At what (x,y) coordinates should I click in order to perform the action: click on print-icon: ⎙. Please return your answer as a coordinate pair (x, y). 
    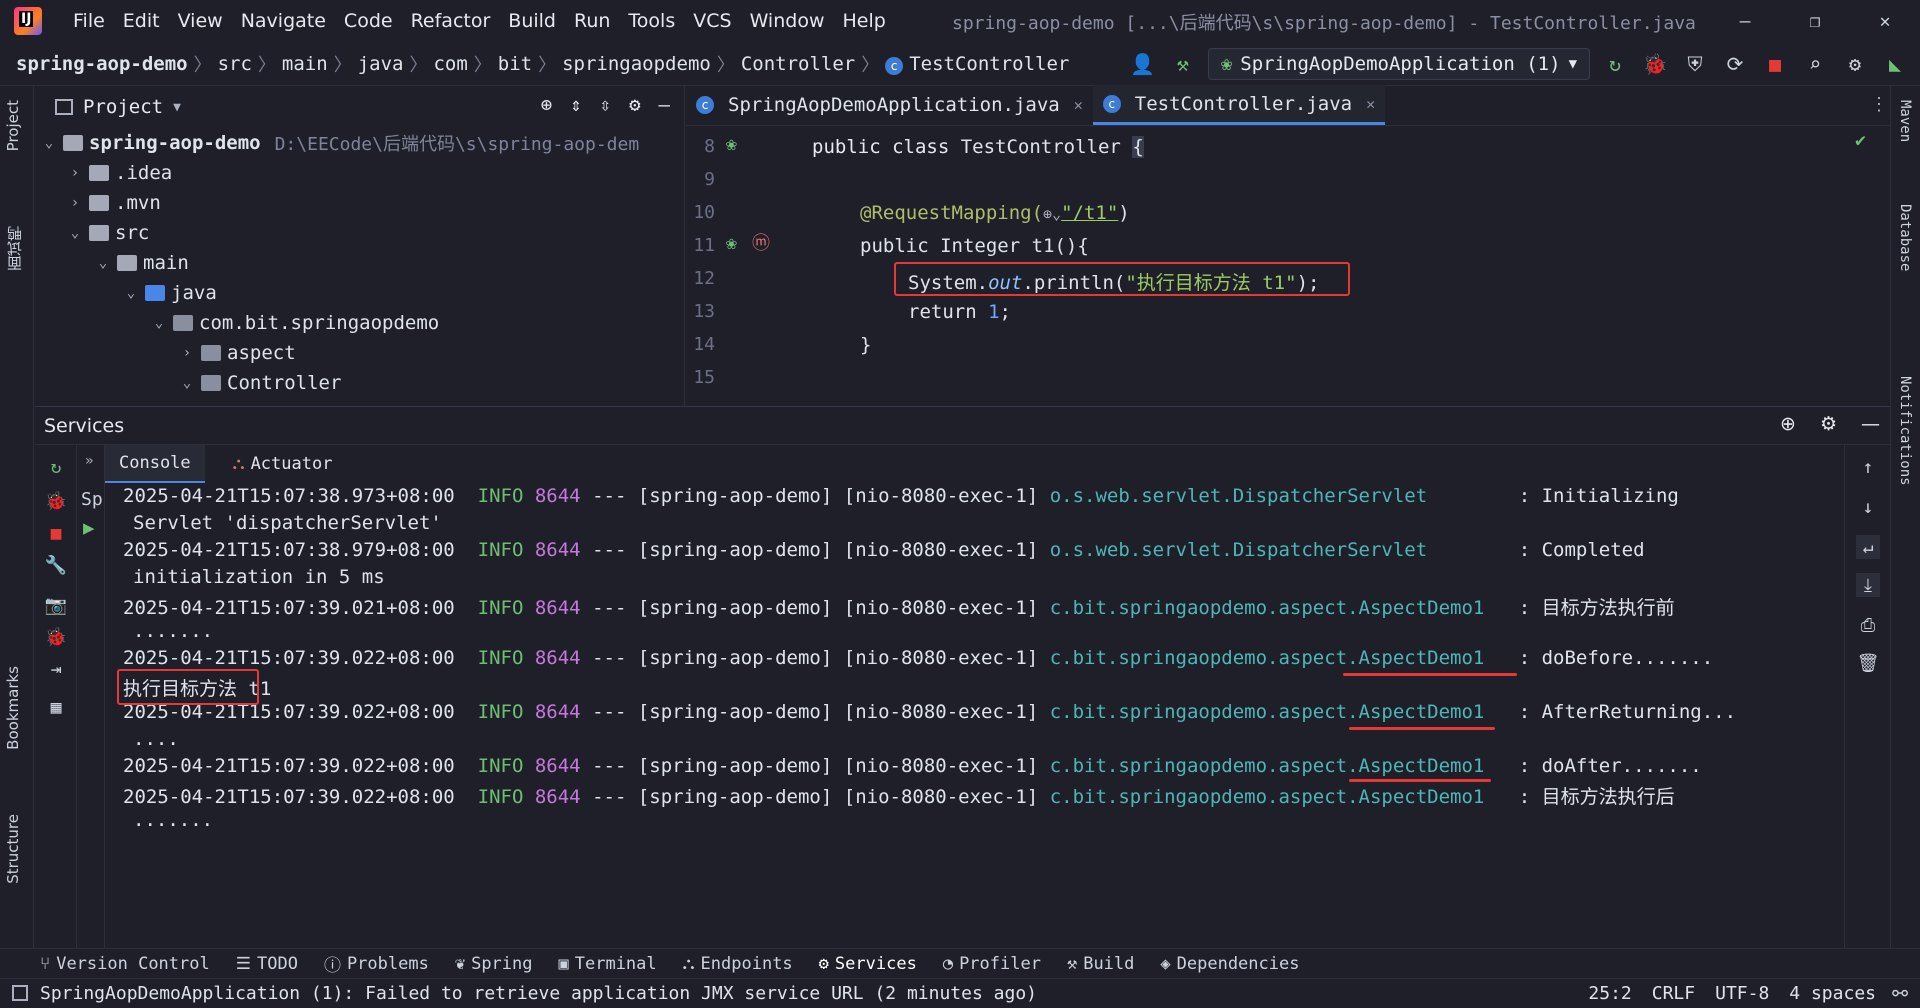
    Looking at the image, I should click on (1868, 625).